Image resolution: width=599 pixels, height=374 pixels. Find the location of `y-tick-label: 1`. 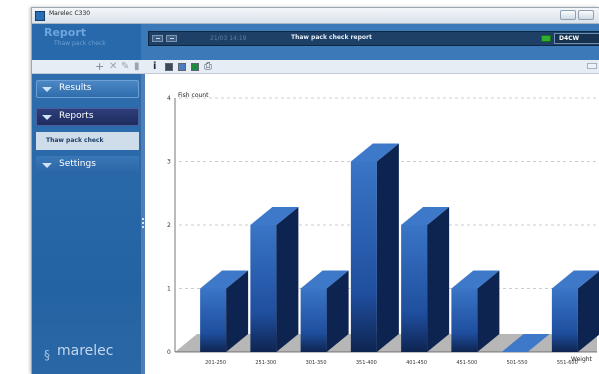

y-tick-label: 1 is located at coordinates (169, 289).